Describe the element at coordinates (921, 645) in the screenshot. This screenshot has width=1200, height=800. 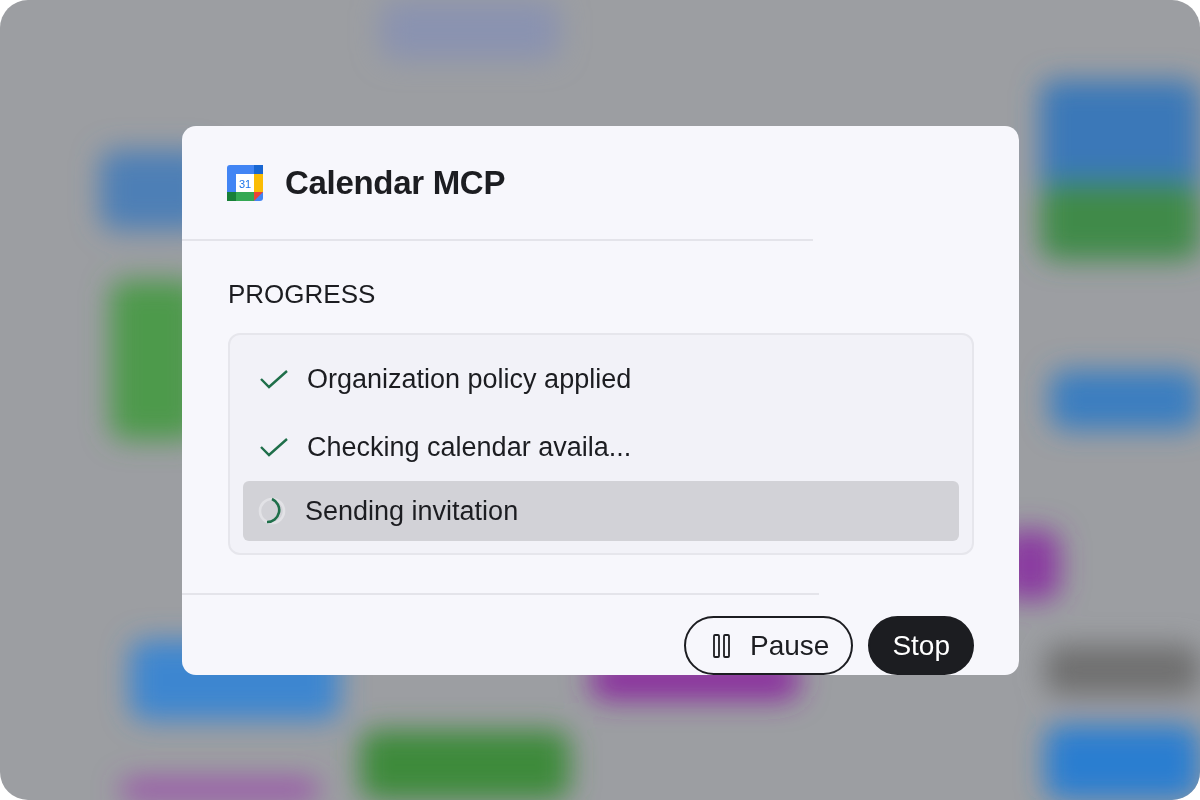
I see `stop-button: Stop` at that location.